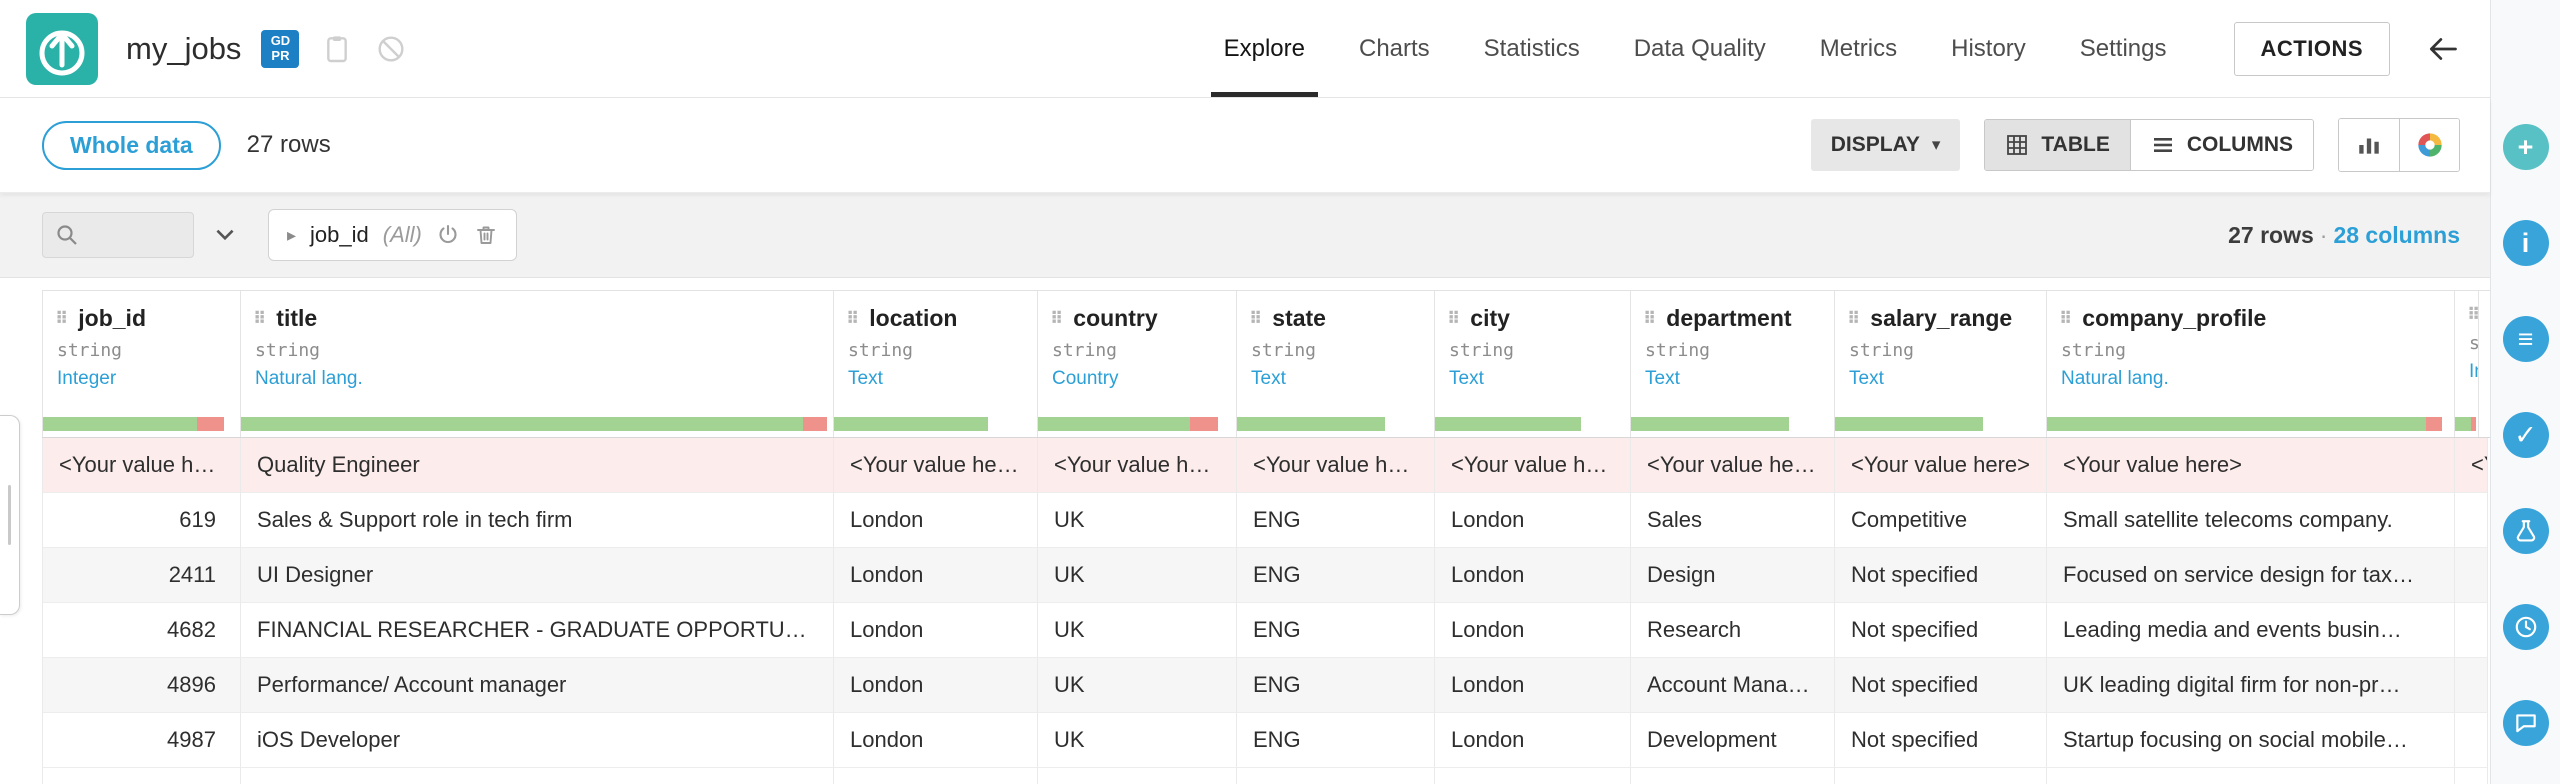 This screenshot has height=784, width=2560. What do you see at coordinates (141, 685) in the screenshot?
I see `cell-job-id: 4896` at bounding box center [141, 685].